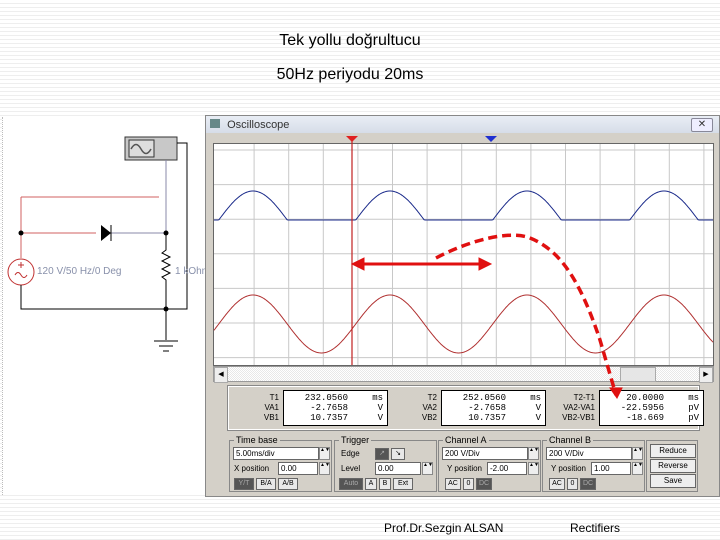 Image resolution: width=720 pixels, height=540 pixels. What do you see at coordinates (589, 453) in the screenshot?
I see `channel_b-scale-field: 200 V/Div` at bounding box center [589, 453].